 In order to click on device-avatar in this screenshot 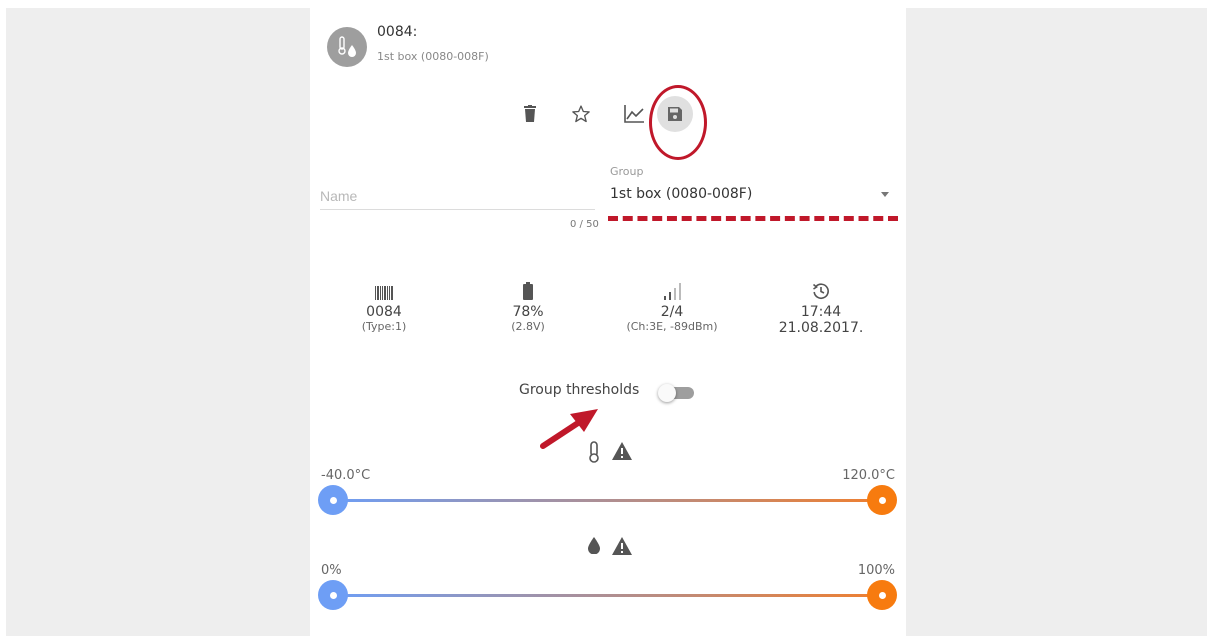, I will do `click(347, 47)`.